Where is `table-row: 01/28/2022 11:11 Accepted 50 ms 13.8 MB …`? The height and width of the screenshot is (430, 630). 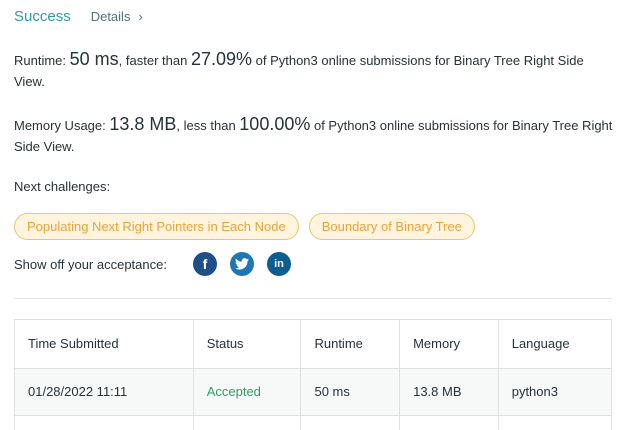 table-row: 01/28/2022 11:11 Accepted 50 ms 13.8 MB … is located at coordinates (313, 392).